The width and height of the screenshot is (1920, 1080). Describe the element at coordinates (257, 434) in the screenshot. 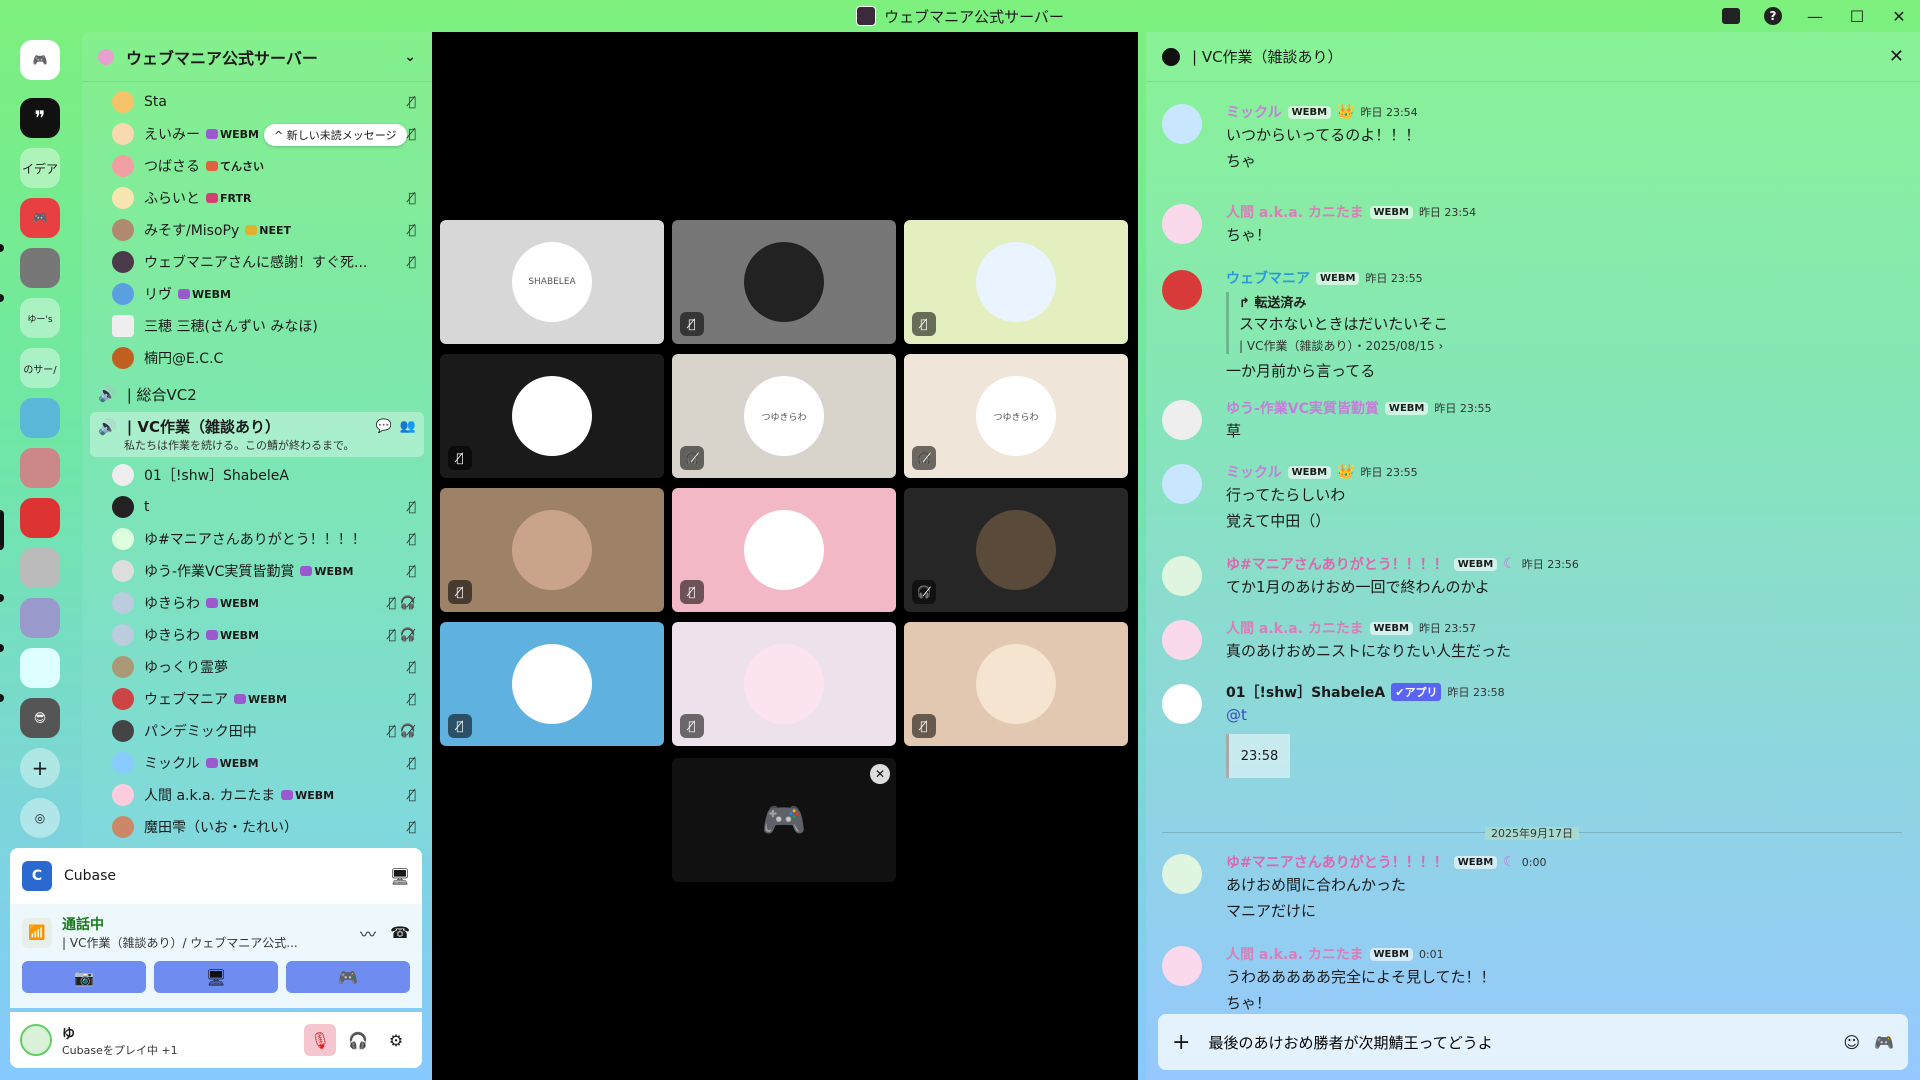

I see `voice-channel-active: 🔊 | VC作業（雑談あり） 💬 👥 私たちは作業を続ける。この鯖が終わるまで。` at that location.